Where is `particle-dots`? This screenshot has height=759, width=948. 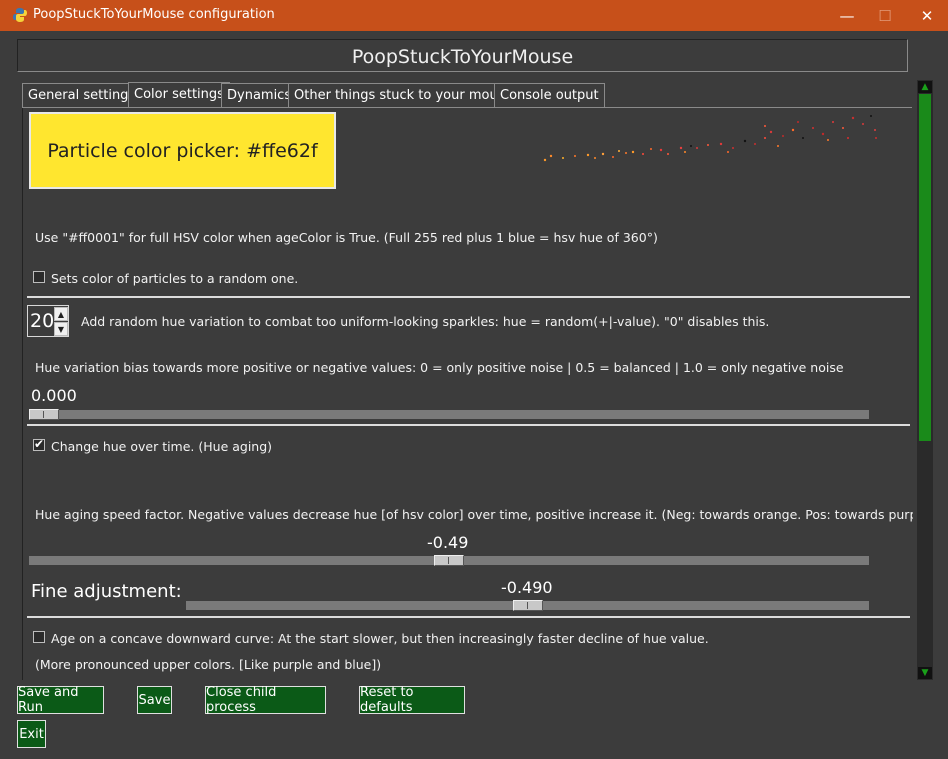
particle-dots is located at coordinates (710, 138).